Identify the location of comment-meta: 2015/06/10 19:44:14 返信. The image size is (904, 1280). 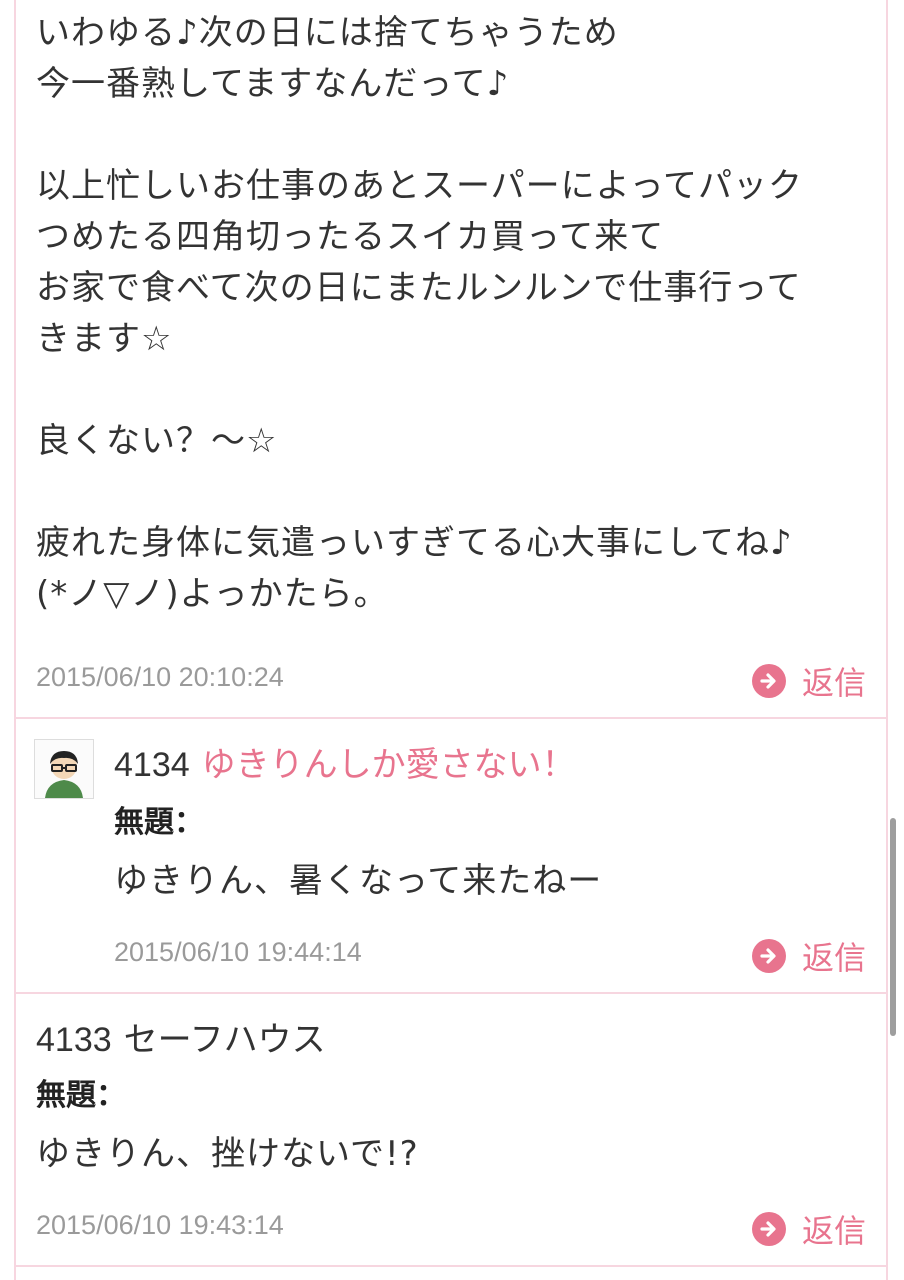
(490, 955).